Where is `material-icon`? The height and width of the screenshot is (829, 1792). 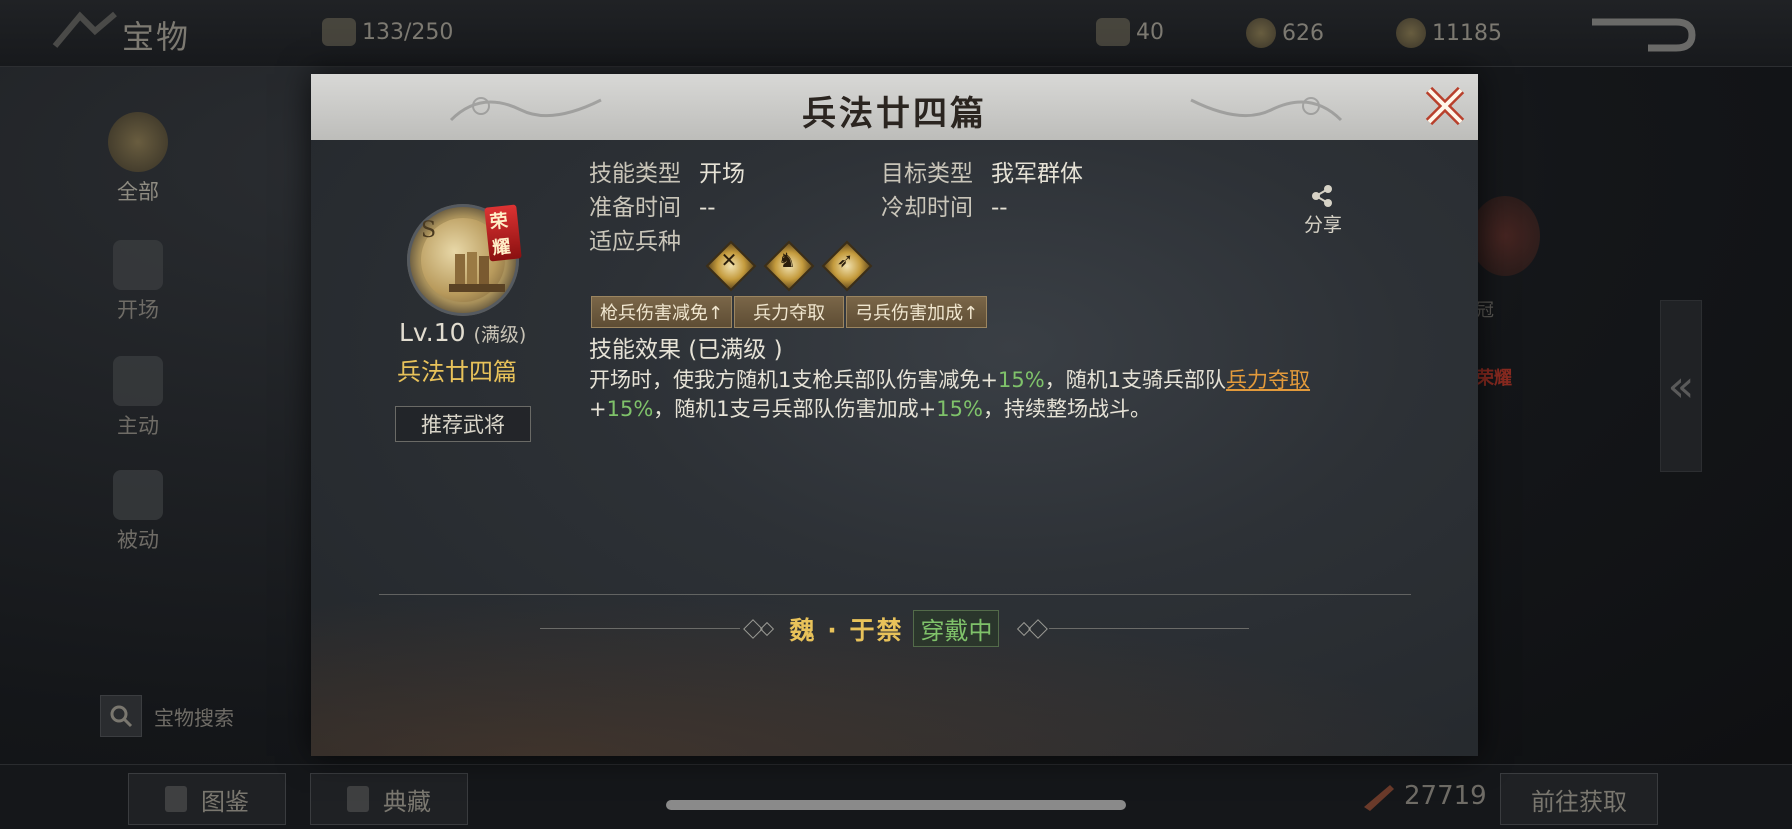 material-icon is located at coordinates (1379, 798).